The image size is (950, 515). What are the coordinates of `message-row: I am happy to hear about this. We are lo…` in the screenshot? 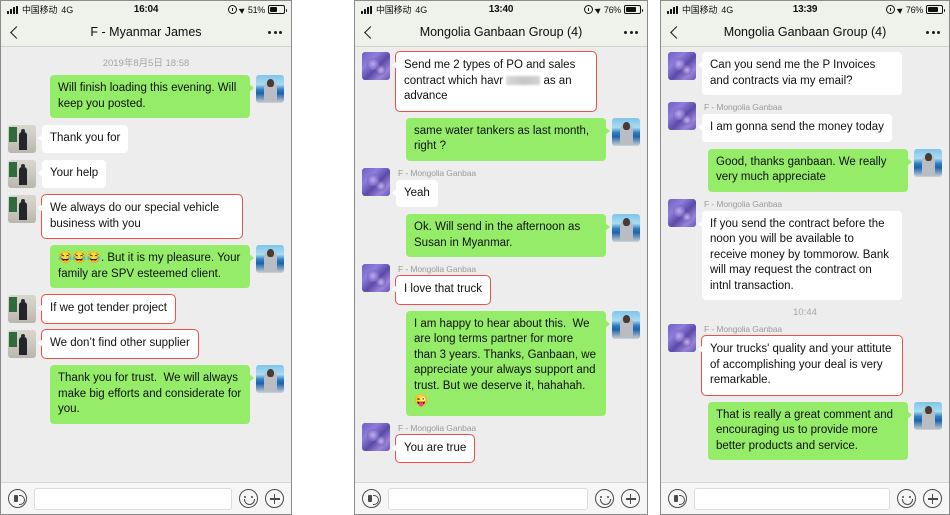 It's located at (501, 363).